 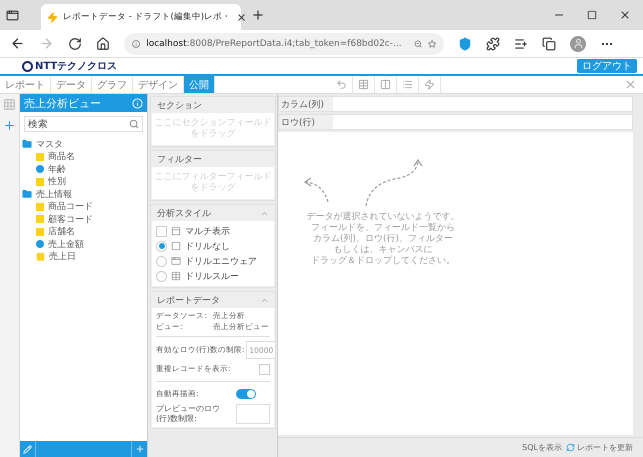 I want to click on option-label: ドリルエニウェア, so click(x=221, y=262).